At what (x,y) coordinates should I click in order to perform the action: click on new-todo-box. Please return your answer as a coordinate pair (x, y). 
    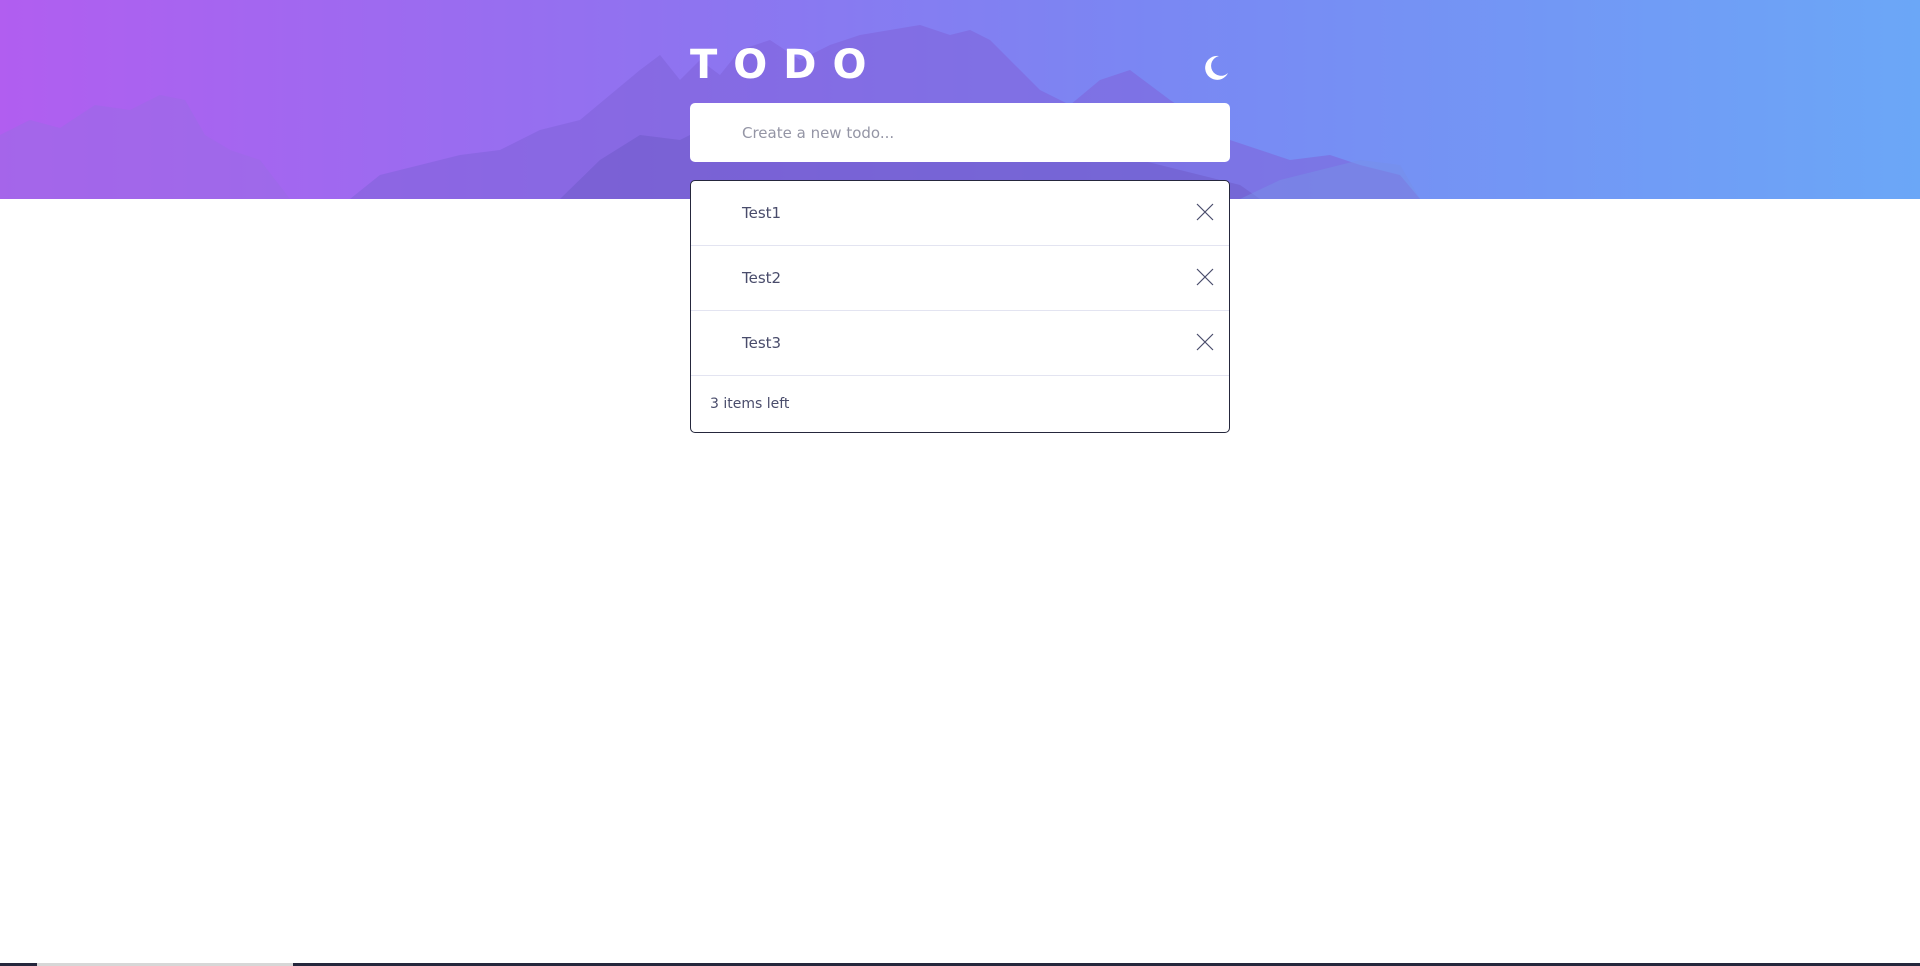
    Looking at the image, I should click on (960, 132).